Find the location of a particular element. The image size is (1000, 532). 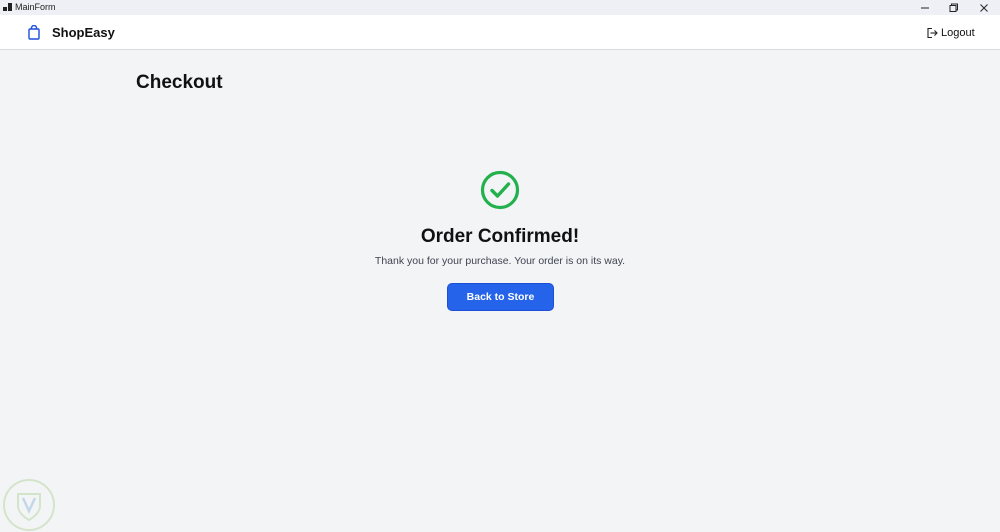

close-icon is located at coordinates (984, 7).